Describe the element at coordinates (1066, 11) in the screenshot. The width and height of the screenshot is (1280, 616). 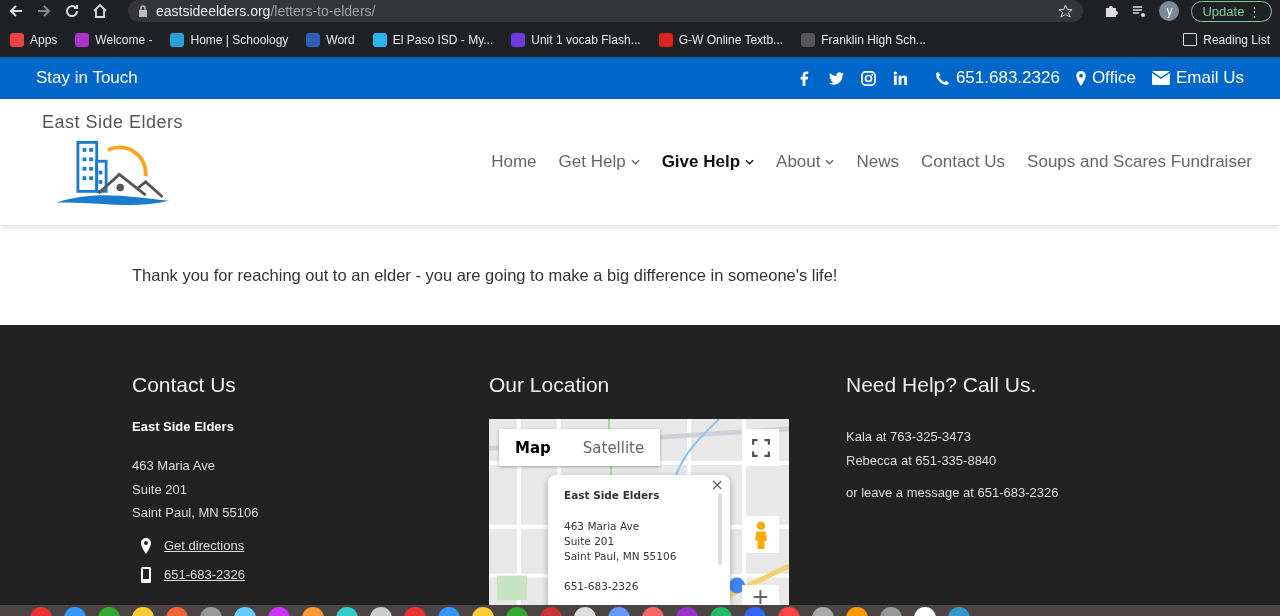
I see `star-icon` at that location.